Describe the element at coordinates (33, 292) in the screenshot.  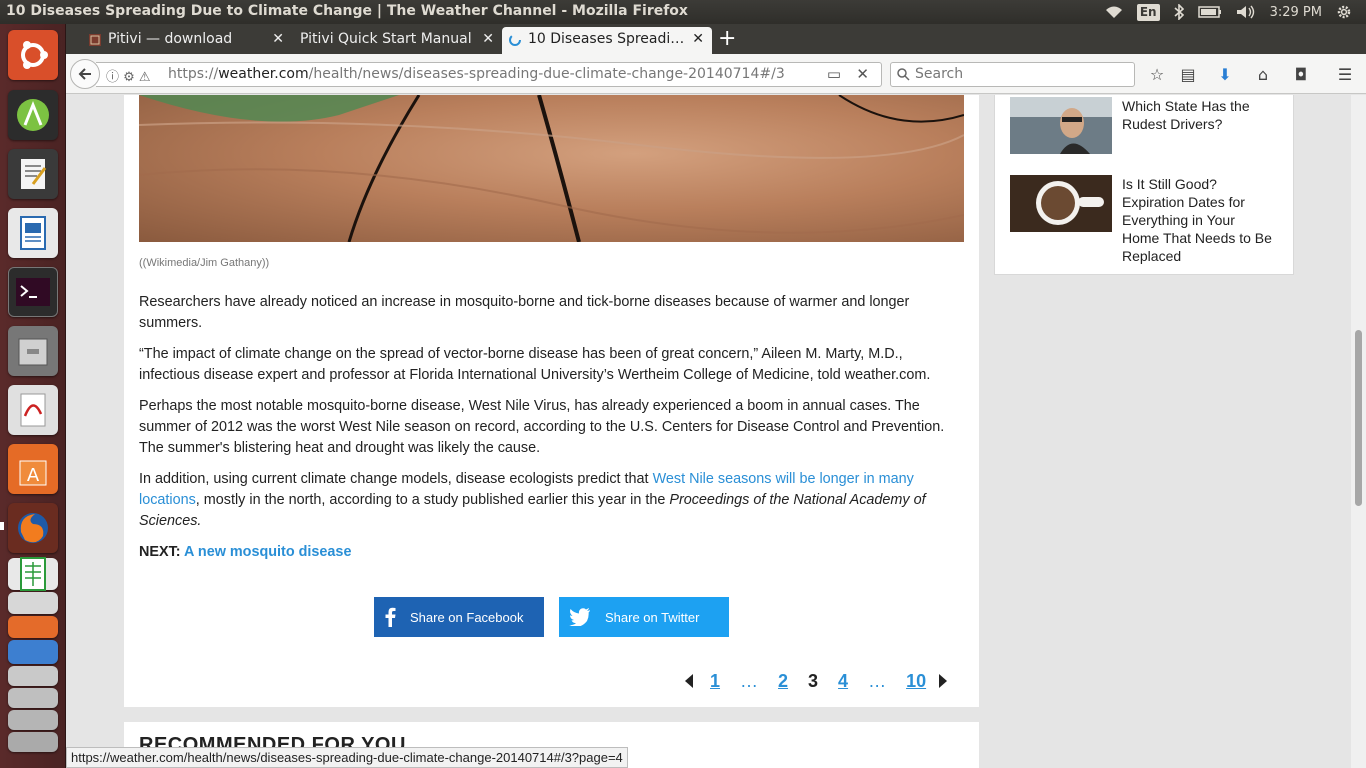
I see `terminal-icon` at that location.